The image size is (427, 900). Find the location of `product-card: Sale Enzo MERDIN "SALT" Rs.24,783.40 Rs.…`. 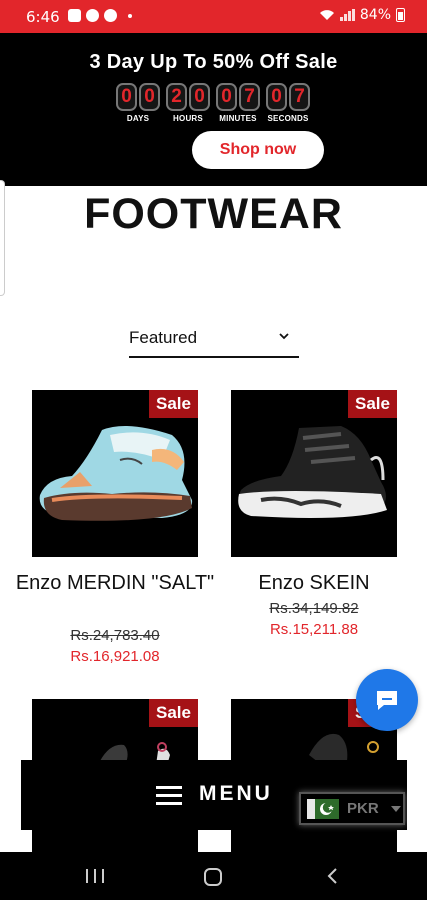

product-card: Sale Enzo MERDIN "SALT" Rs.24,783.40 Rs.… is located at coordinates (115, 535).